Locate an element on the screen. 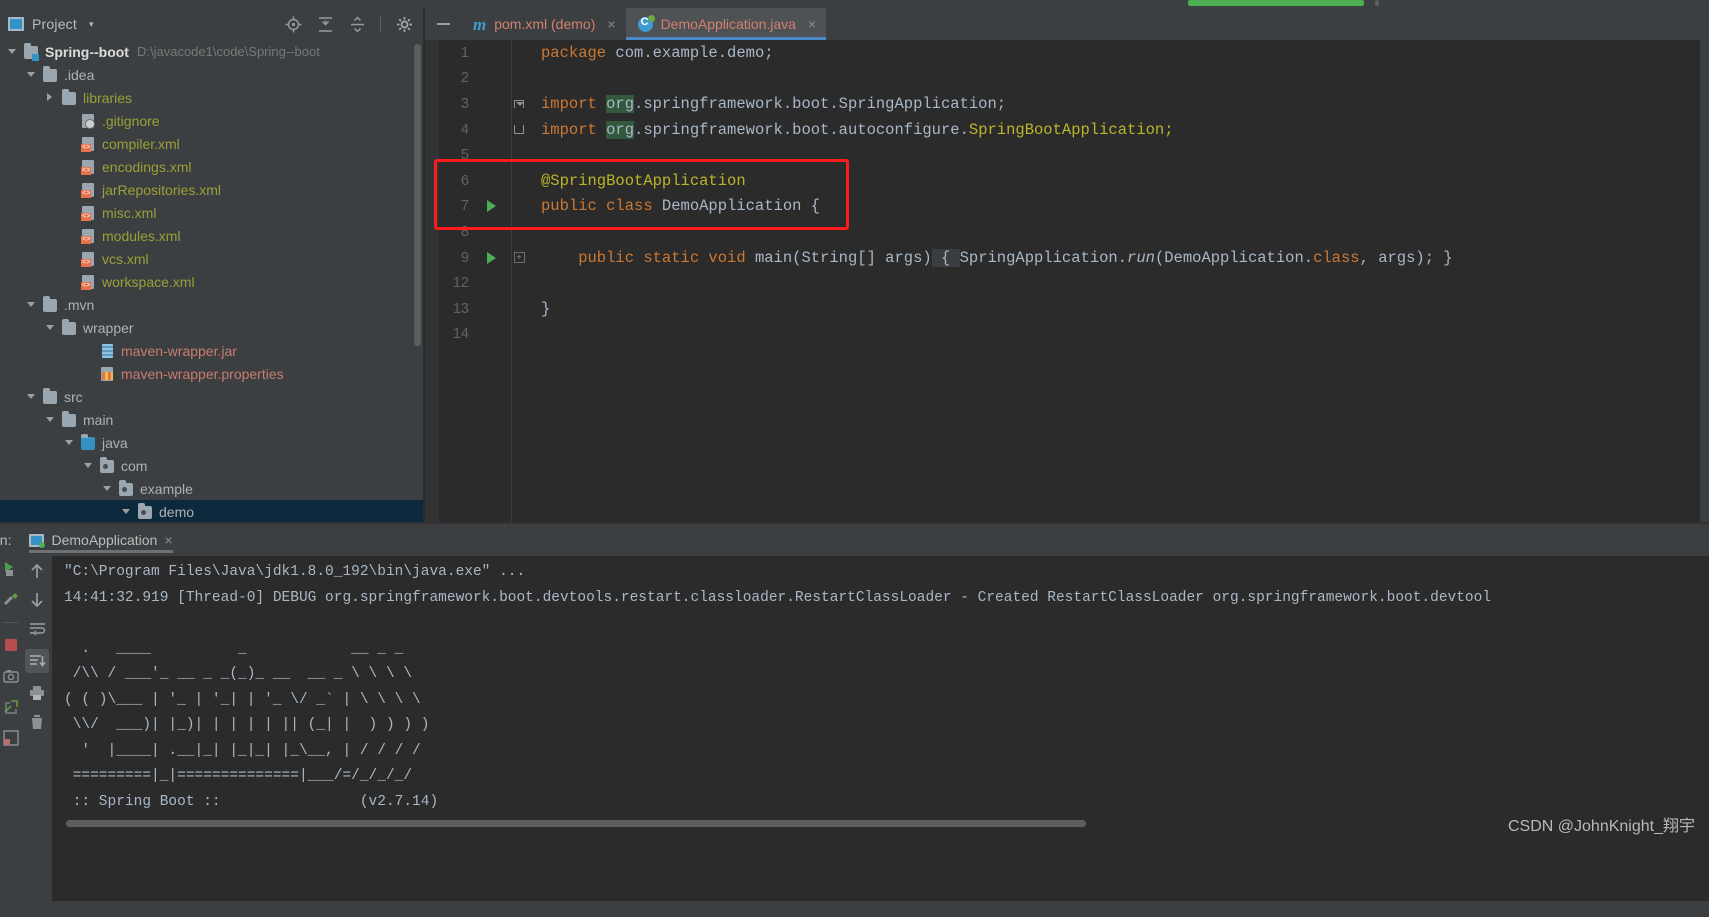 Image resolution: width=1709 pixels, height=917 pixels. code-token: , args); } is located at coordinates (1406, 257).